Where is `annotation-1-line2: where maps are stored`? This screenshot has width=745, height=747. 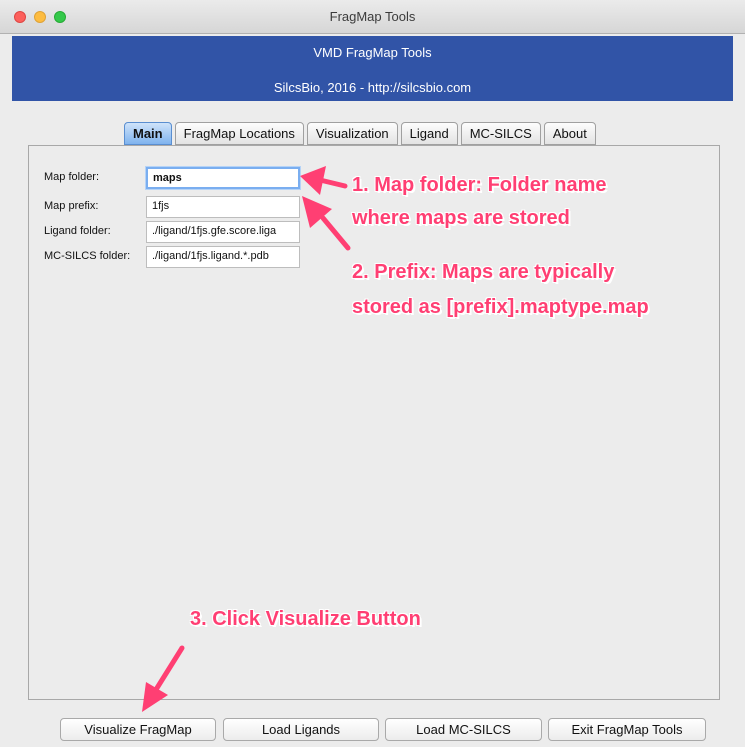
annotation-1-line2: where maps are stored is located at coordinates (461, 218).